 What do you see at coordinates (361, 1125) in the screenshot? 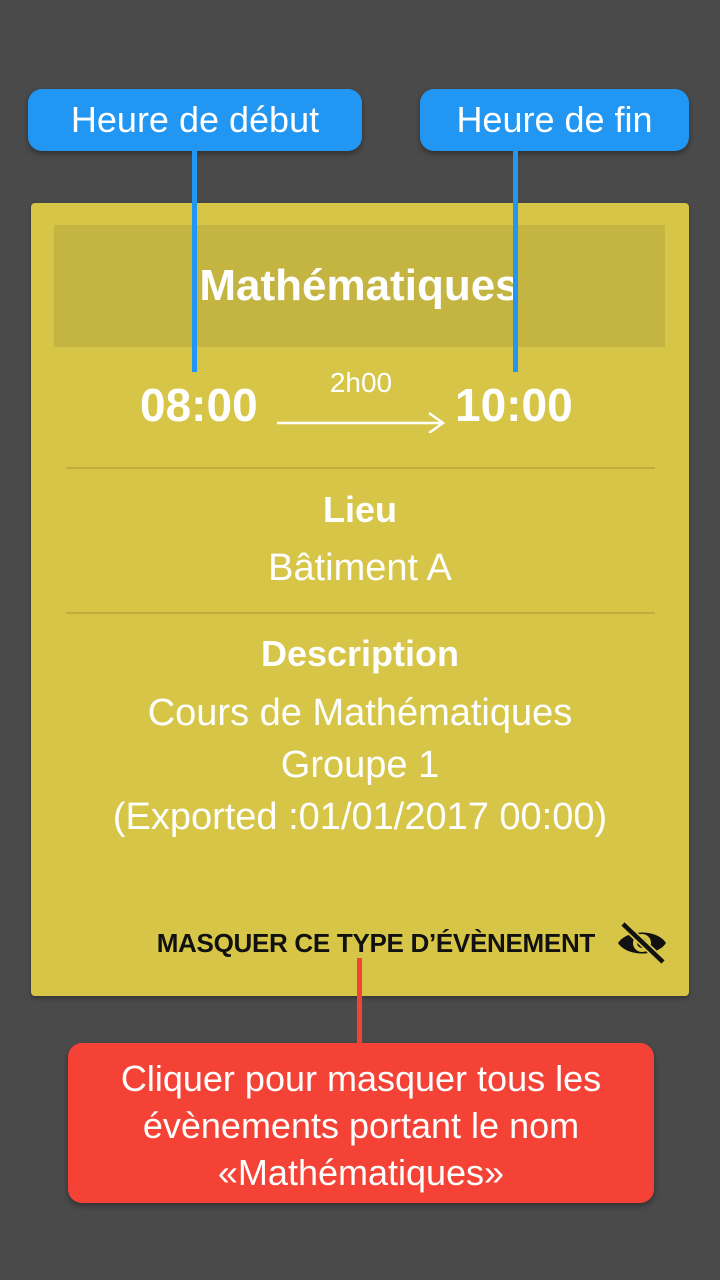
I see `annotation-hide-hint-line: évènements portant le nom` at bounding box center [361, 1125].